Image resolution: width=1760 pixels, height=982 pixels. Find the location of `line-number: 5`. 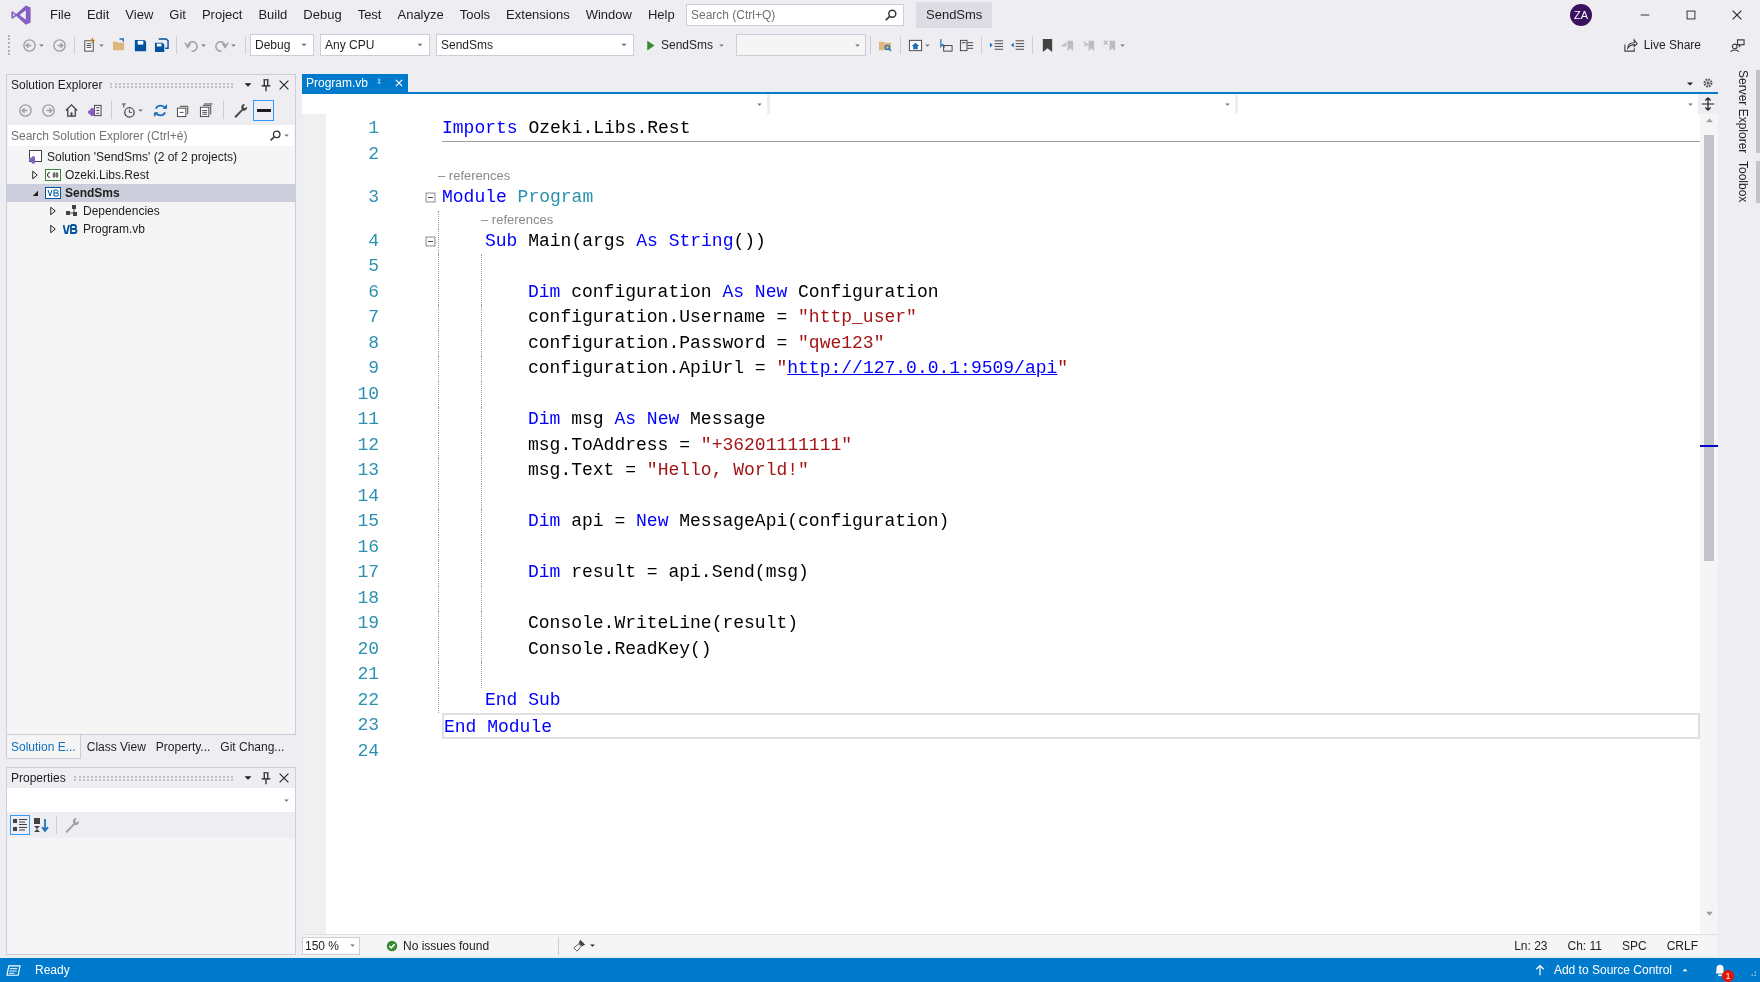

line-number: 5 is located at coordinates (373, 266).